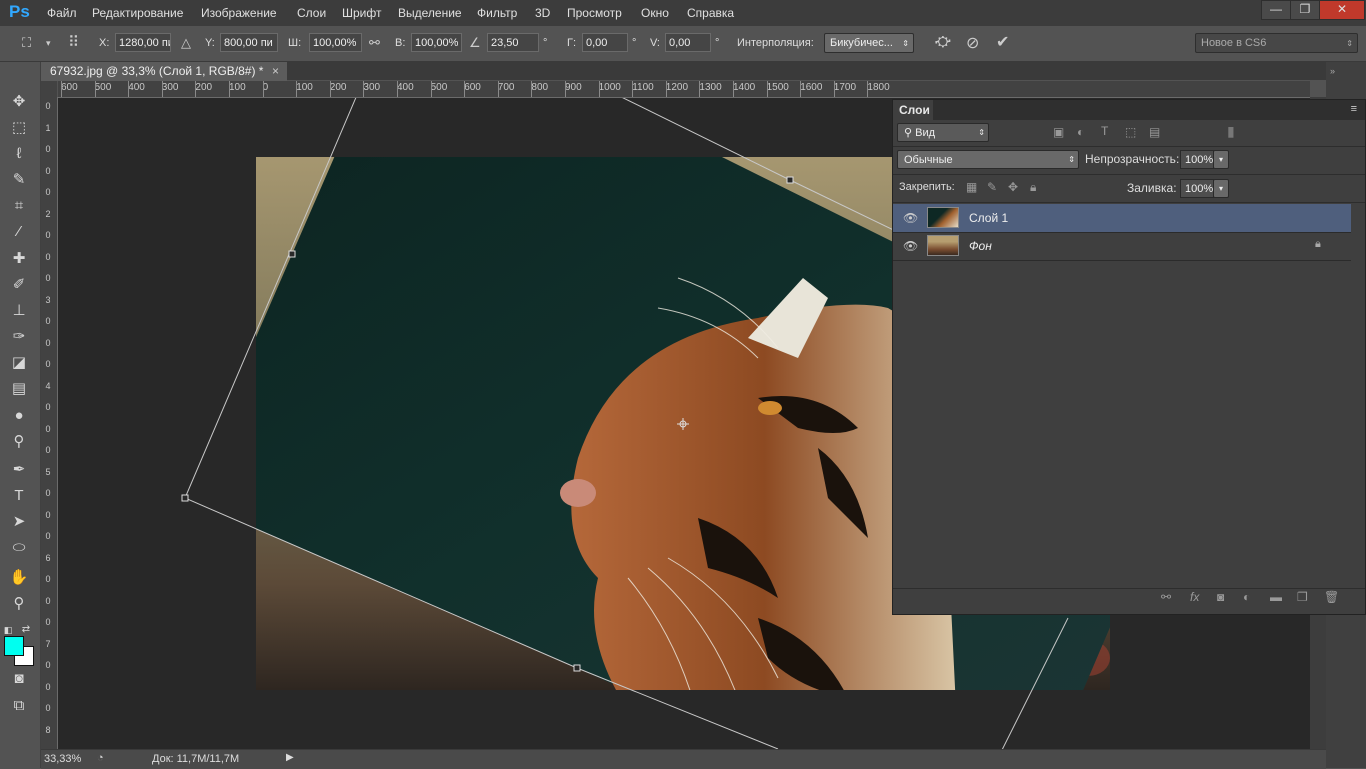 The image size is (1366, 769). Describe the element at coordinates (1305, 10) in the screenshot. I see `restore-button: ❐` at that location.